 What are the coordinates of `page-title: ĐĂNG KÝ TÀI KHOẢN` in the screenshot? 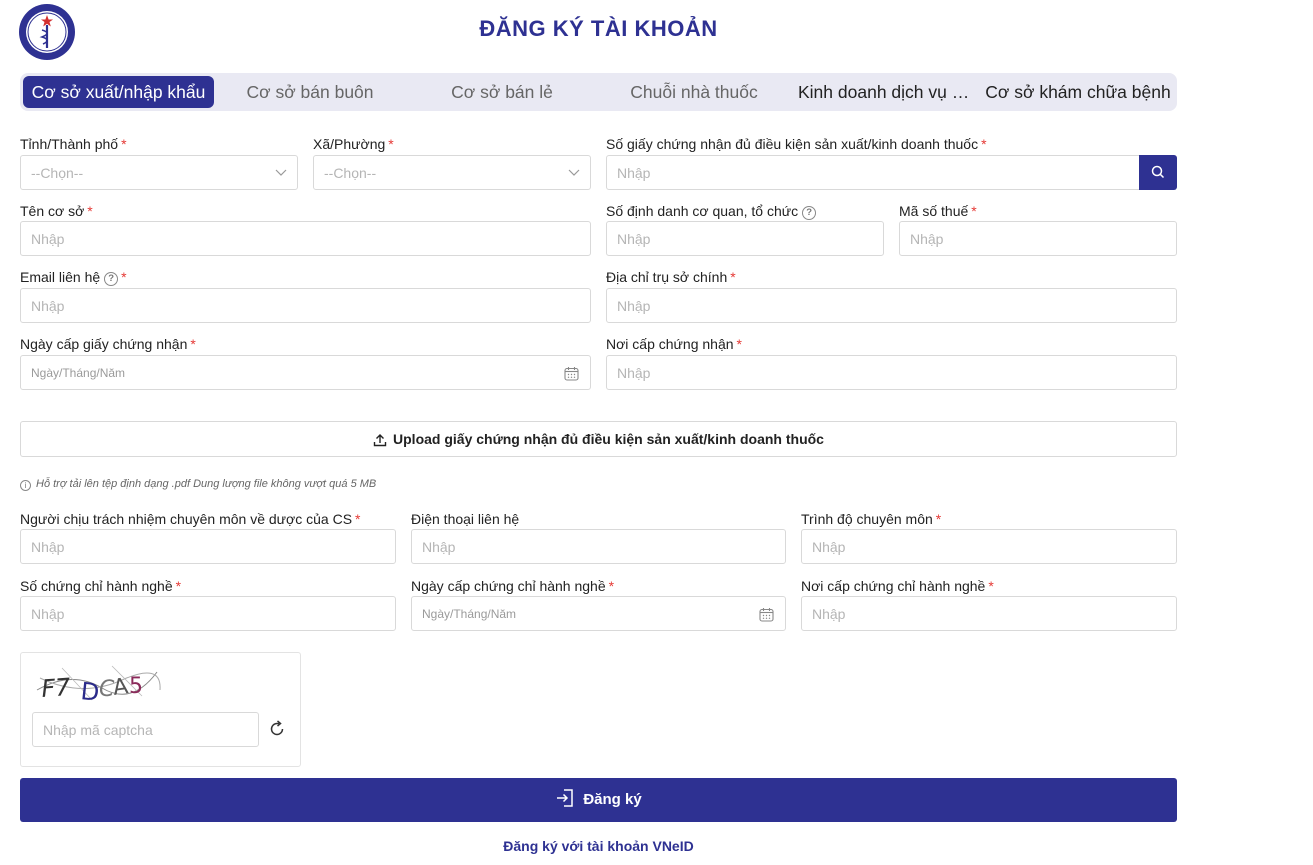 It's located at (598, 28).